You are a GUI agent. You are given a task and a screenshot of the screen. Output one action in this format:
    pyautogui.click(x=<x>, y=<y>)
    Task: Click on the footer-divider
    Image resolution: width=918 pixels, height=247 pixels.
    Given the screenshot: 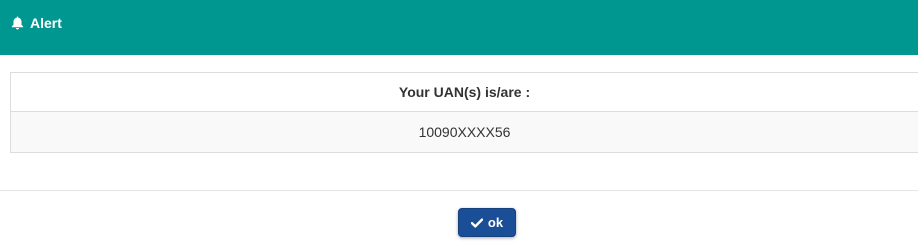 What is the action you would take?
    pyautogui.click(x=459, y=190)
    